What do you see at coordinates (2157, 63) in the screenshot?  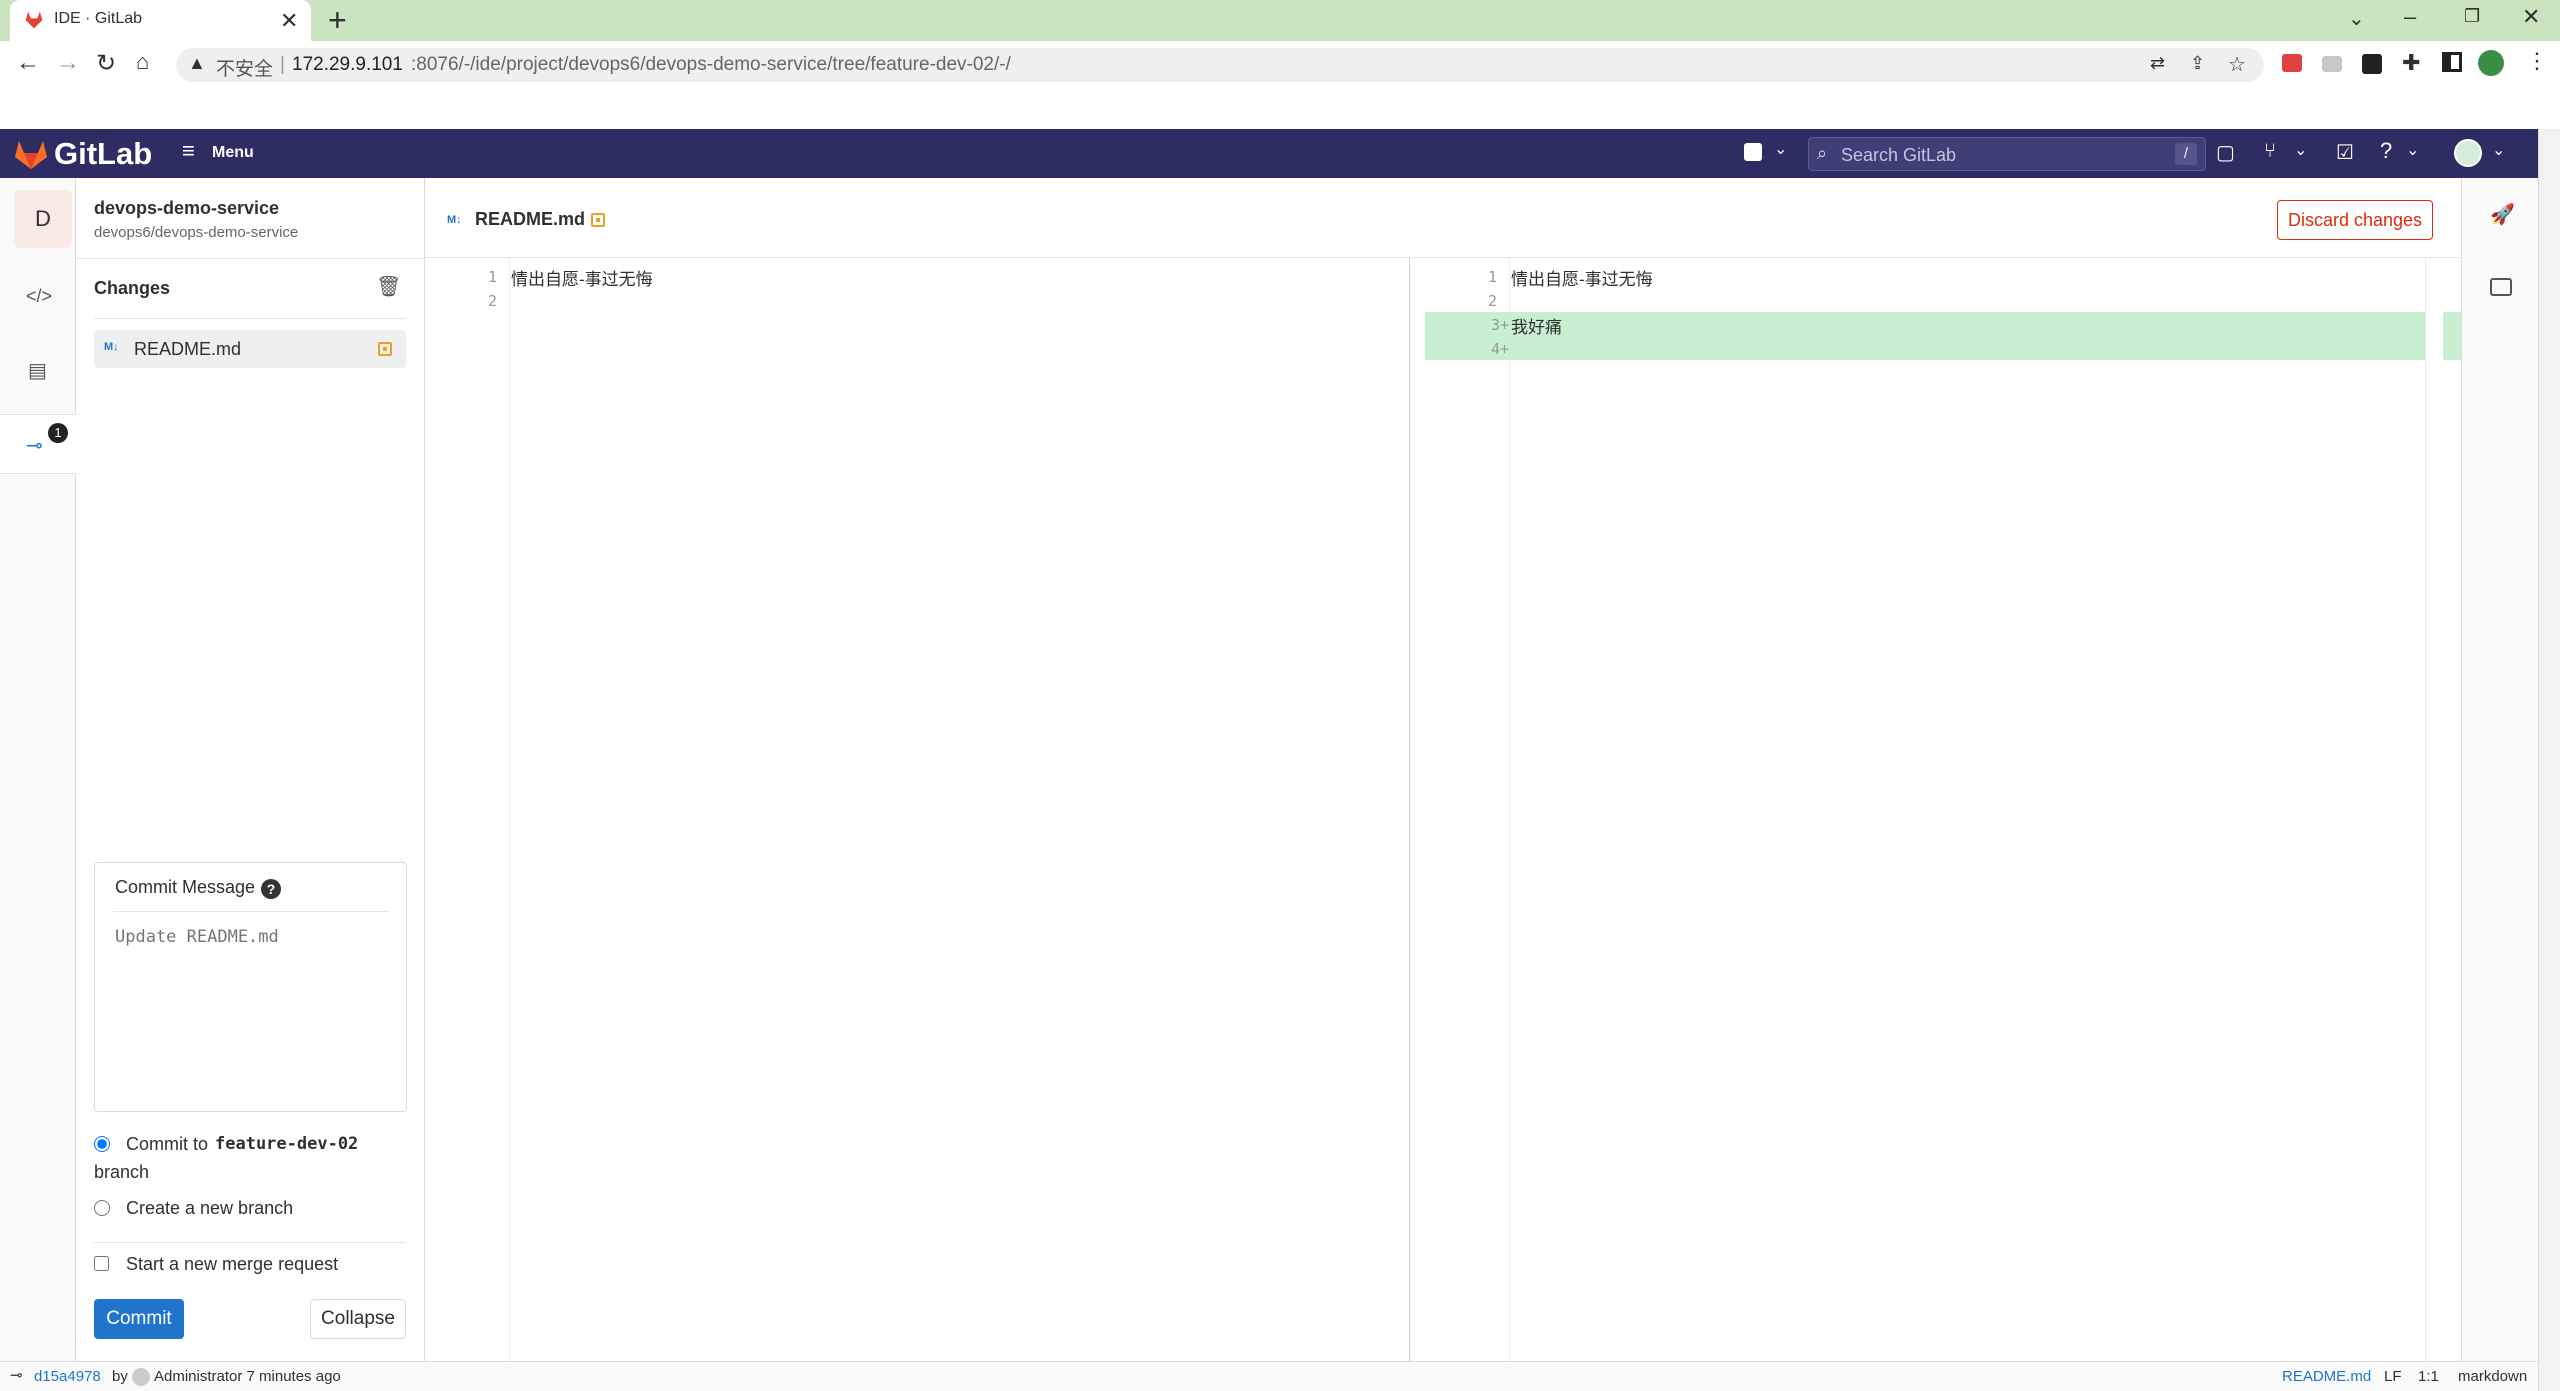 I see `translate-icon: ⇄` at bounding box center [2157, 63].